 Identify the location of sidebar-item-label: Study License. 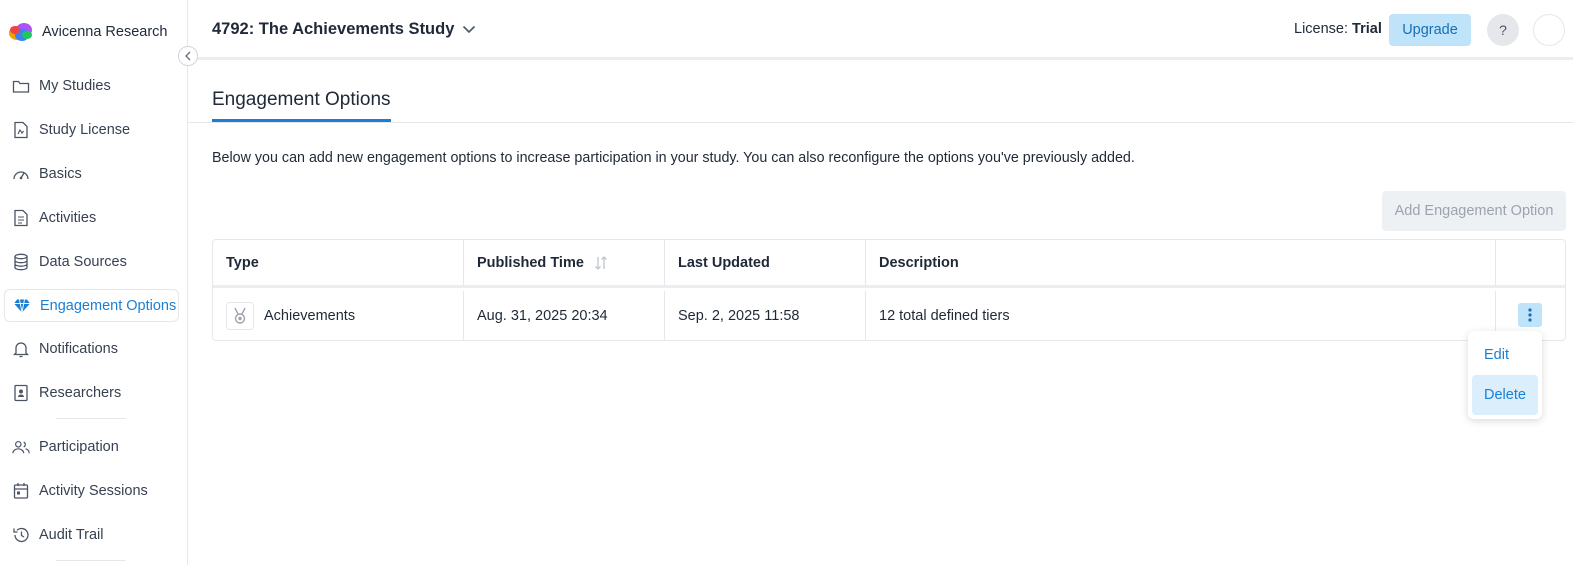
(85, 130).